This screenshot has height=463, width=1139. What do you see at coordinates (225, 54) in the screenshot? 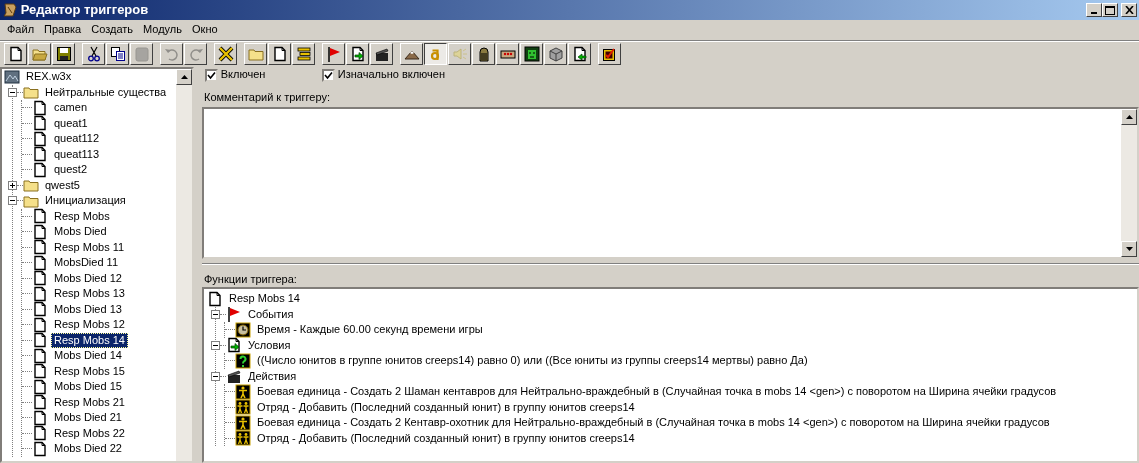
I see `x-icon` at bounding box center [225, 54].